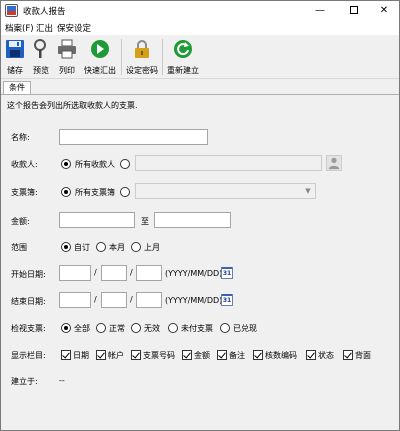  Describe the element at coordinates (75, 273) in the screenshot. I see `start-year-input` at that location.